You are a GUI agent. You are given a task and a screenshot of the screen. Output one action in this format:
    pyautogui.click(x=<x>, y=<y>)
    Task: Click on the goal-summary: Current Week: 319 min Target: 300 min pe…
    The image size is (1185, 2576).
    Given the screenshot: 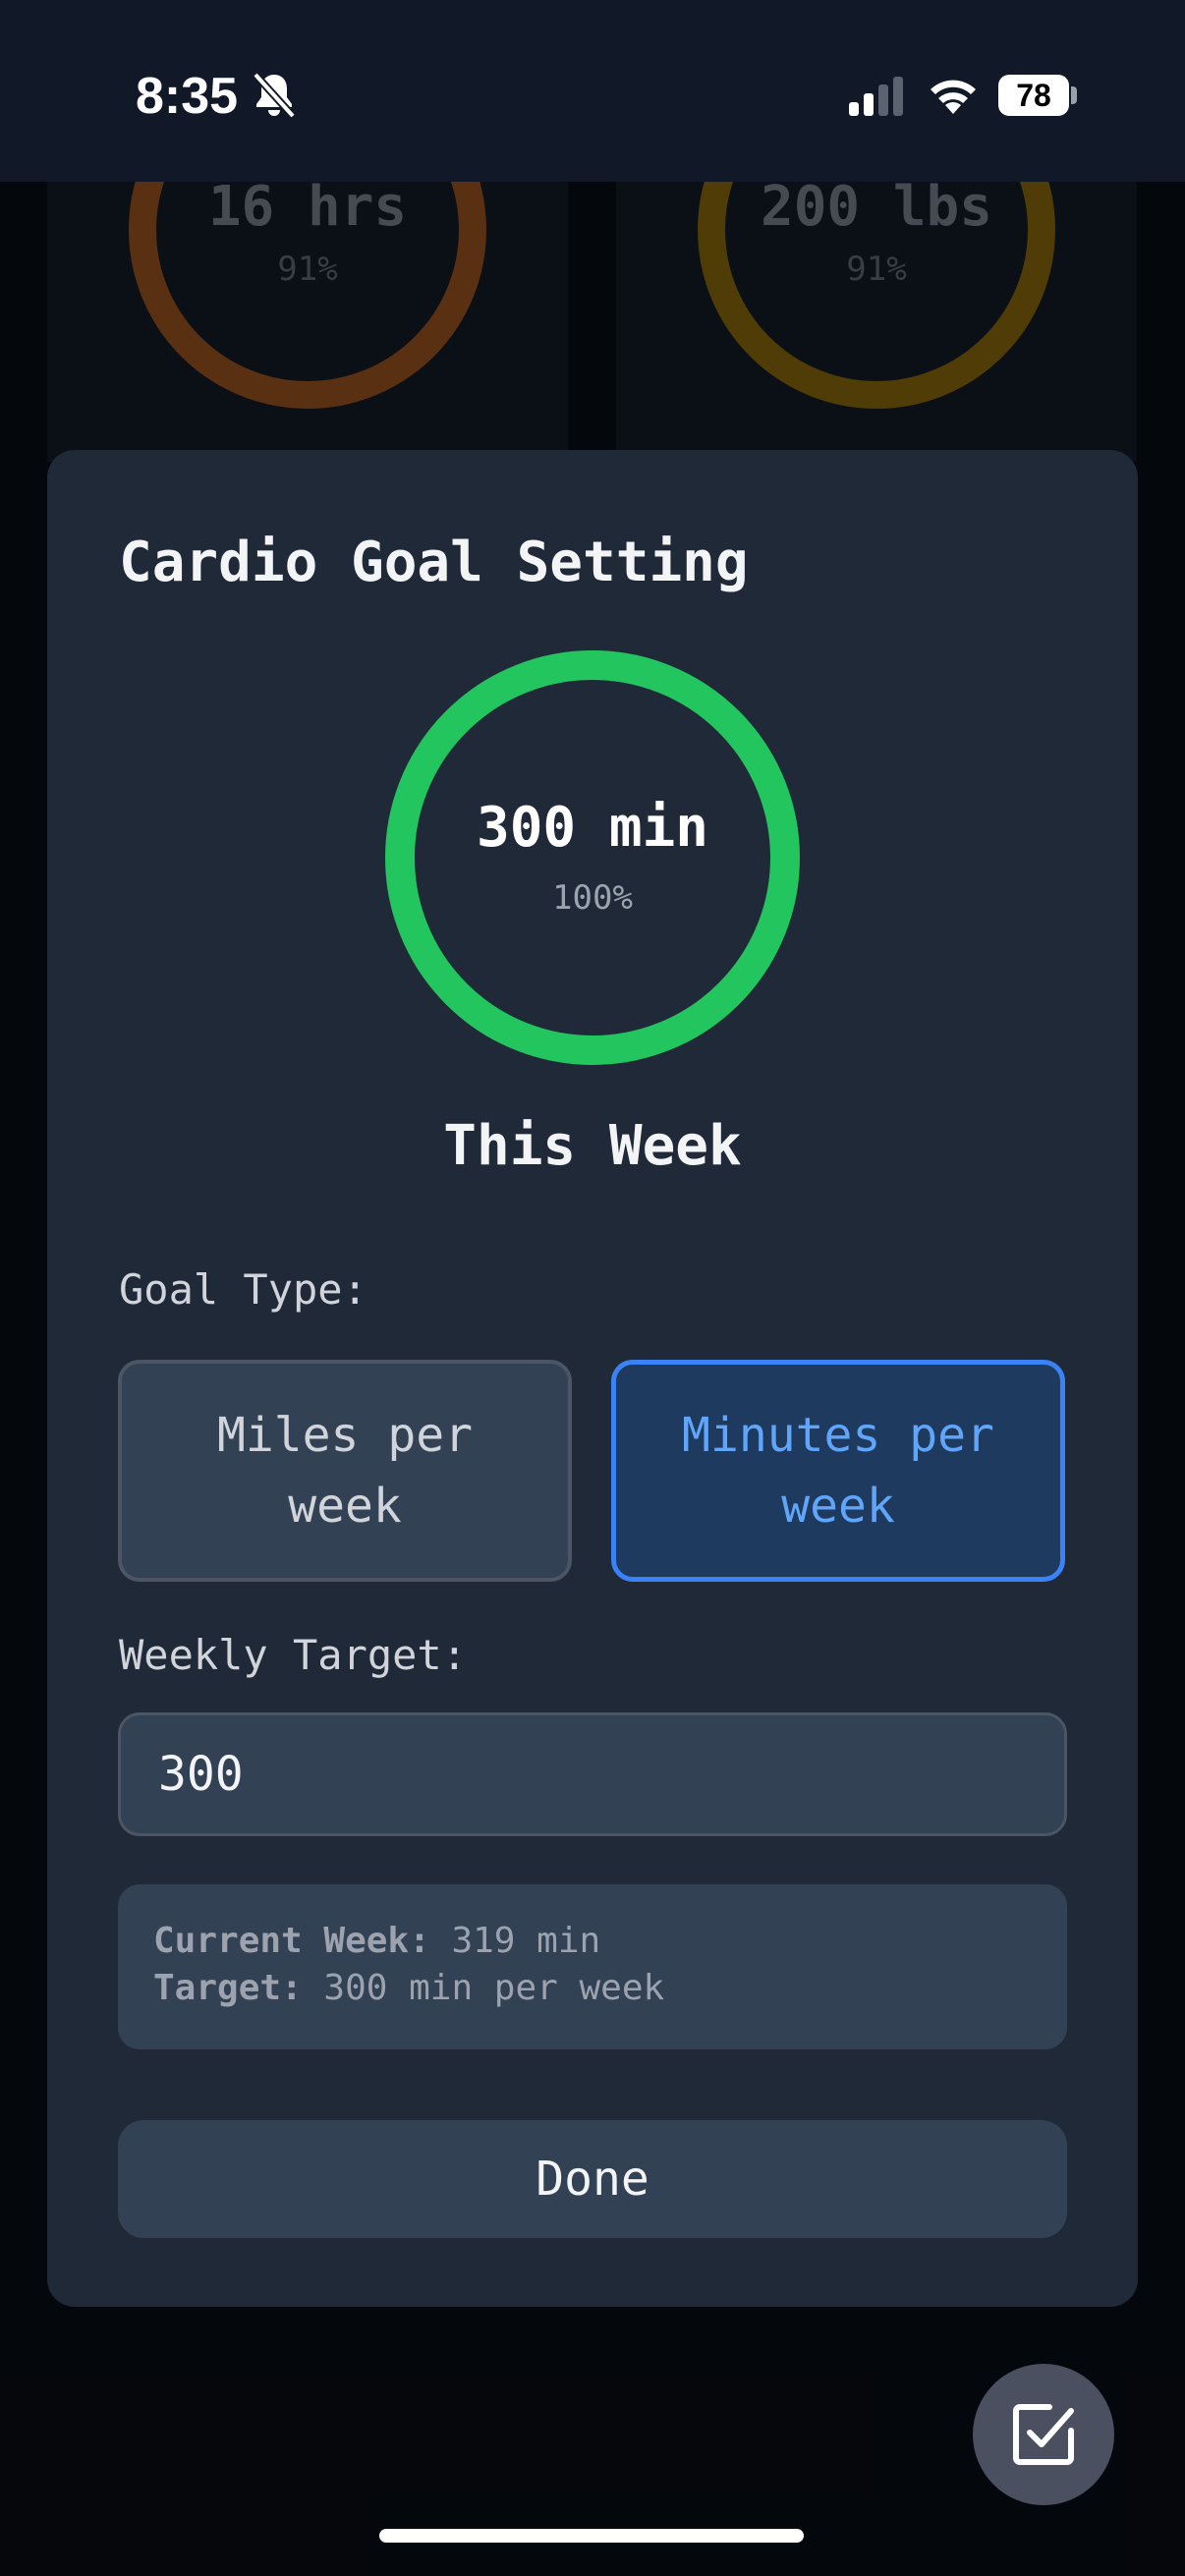 What is the action you would take?
    pyautogui.click(x=592, y=1966)
    